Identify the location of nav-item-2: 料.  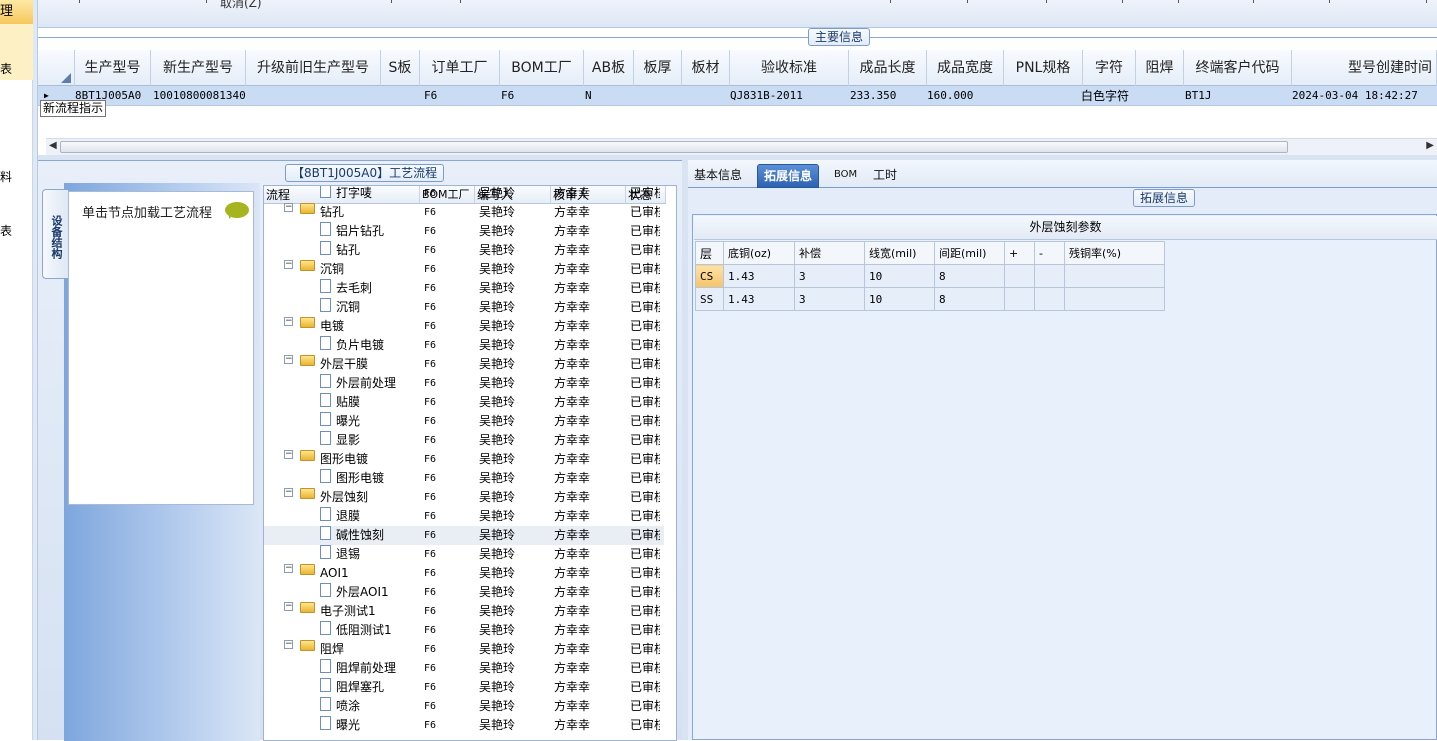
(6, 176).